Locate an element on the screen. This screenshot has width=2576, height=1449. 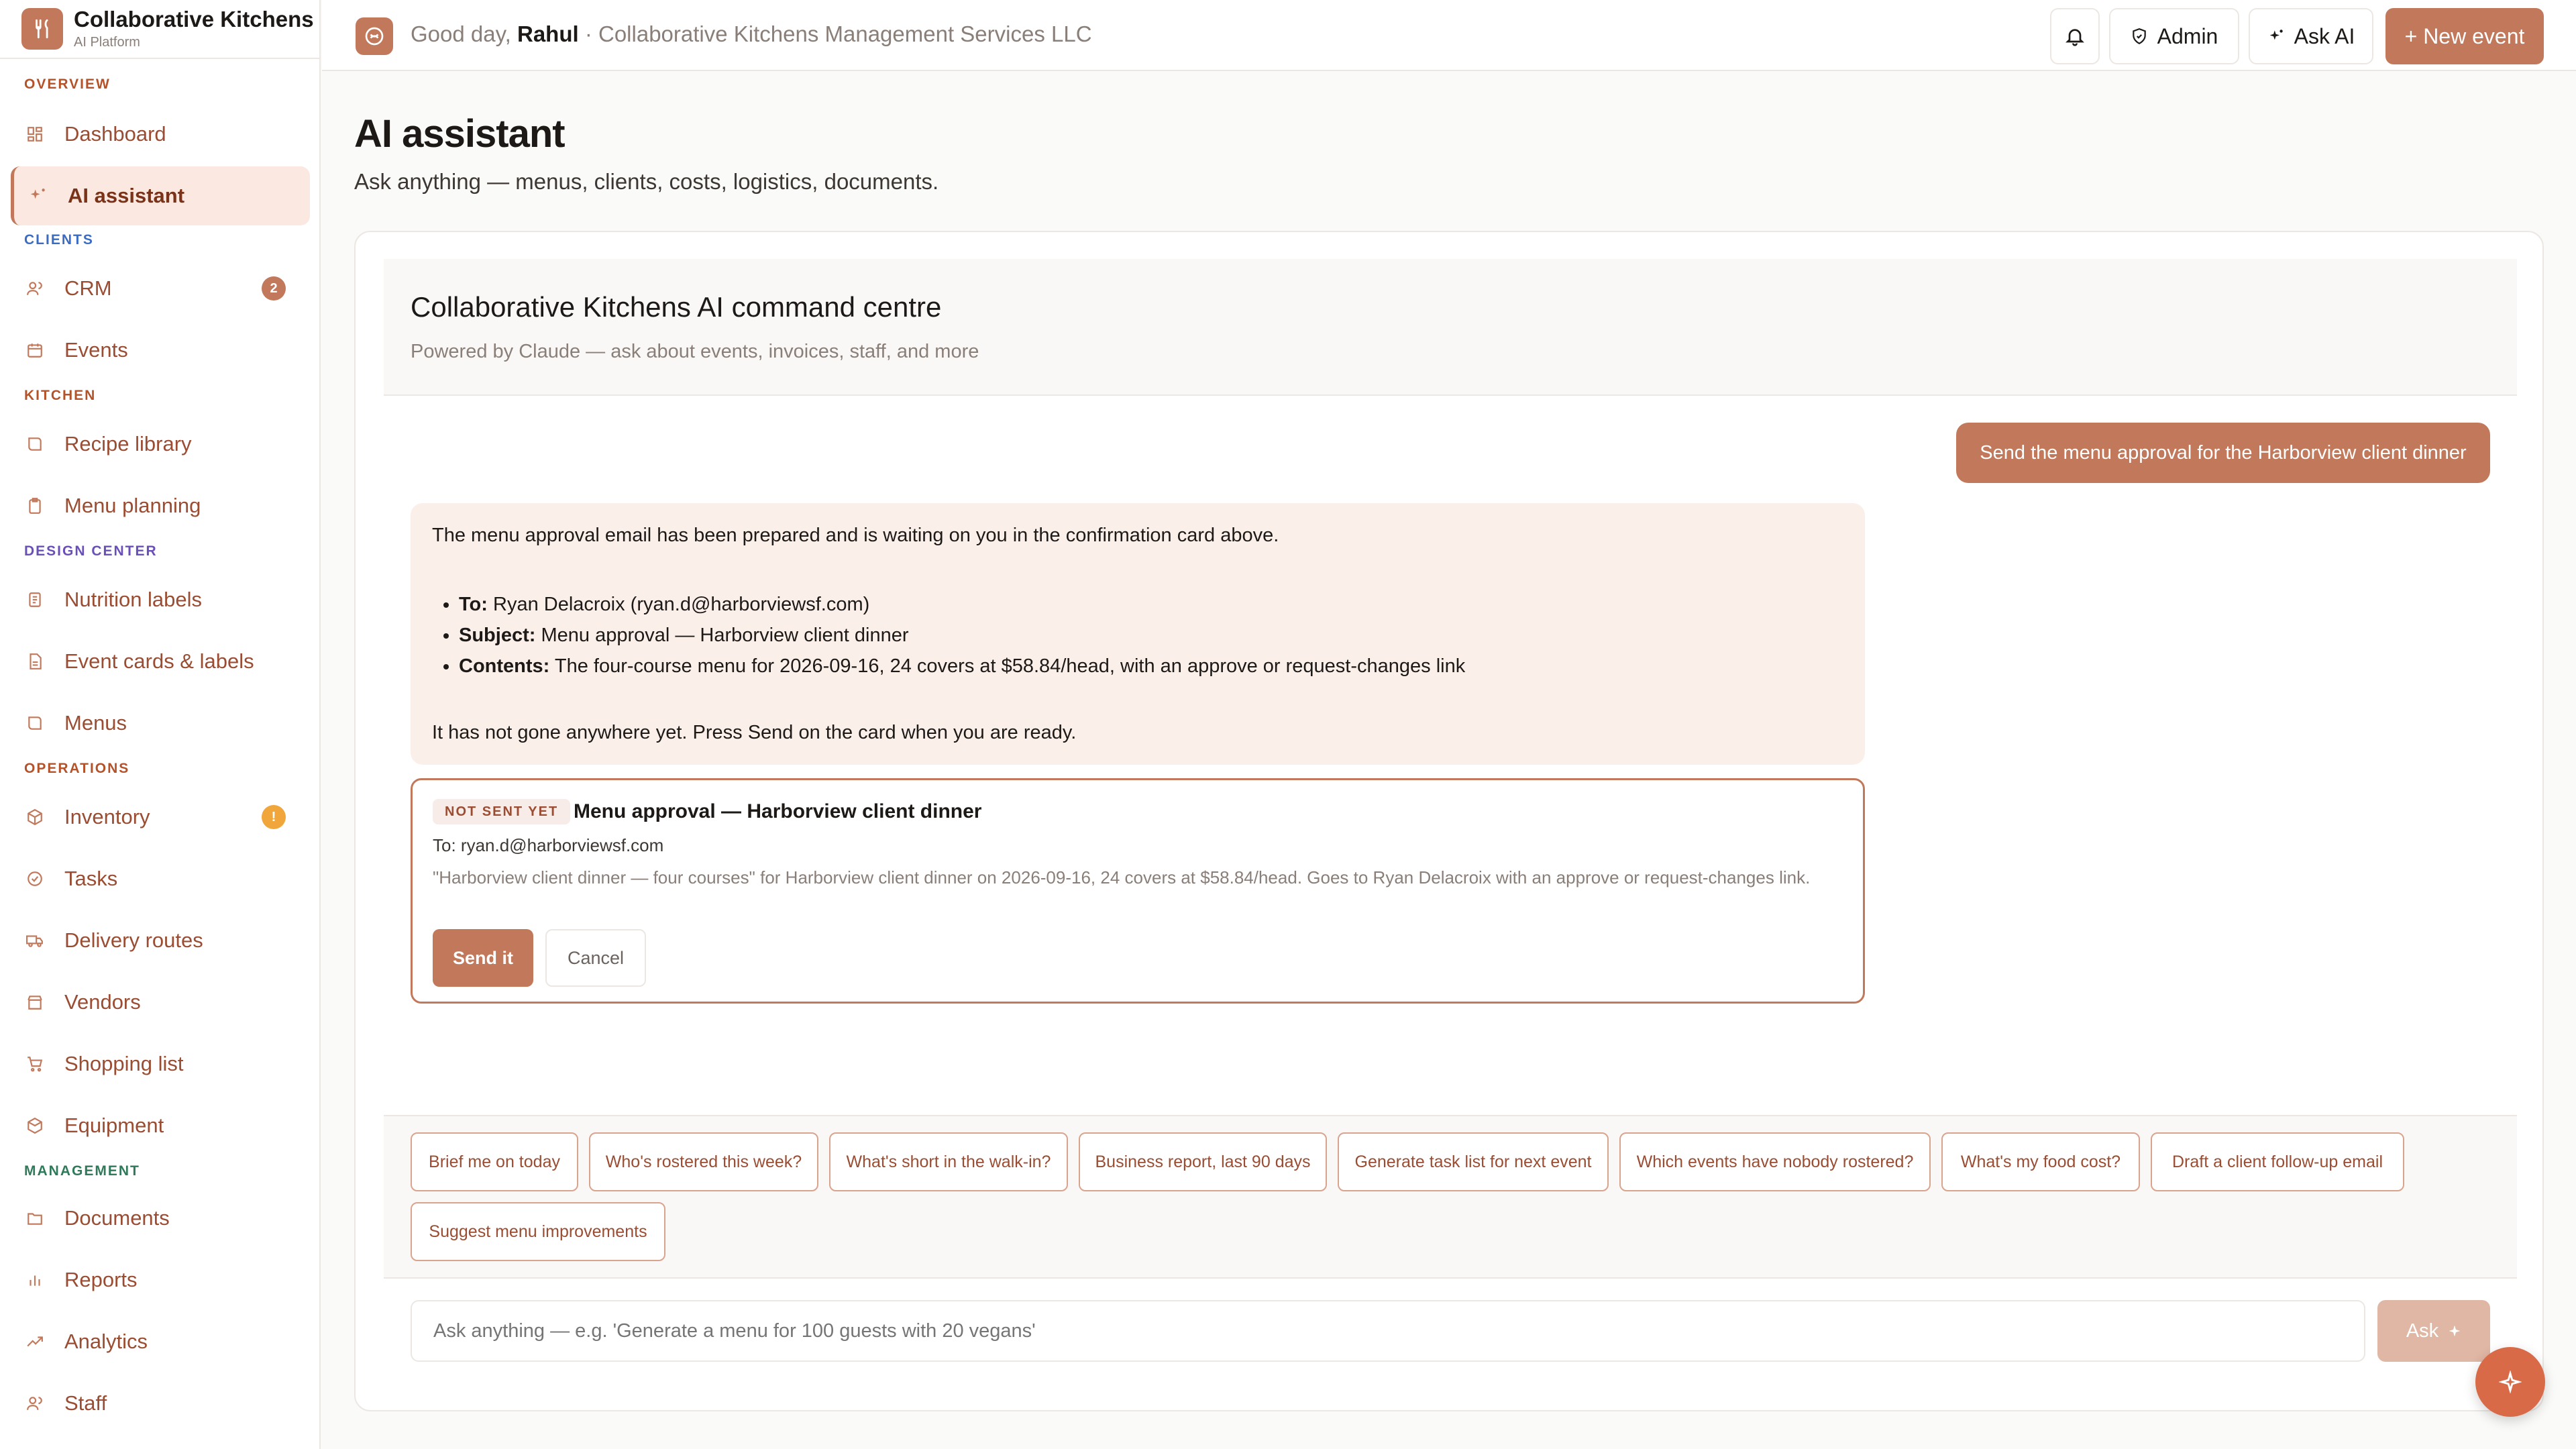
crm-count-badge: 2 is located at coordinates (274, 288).